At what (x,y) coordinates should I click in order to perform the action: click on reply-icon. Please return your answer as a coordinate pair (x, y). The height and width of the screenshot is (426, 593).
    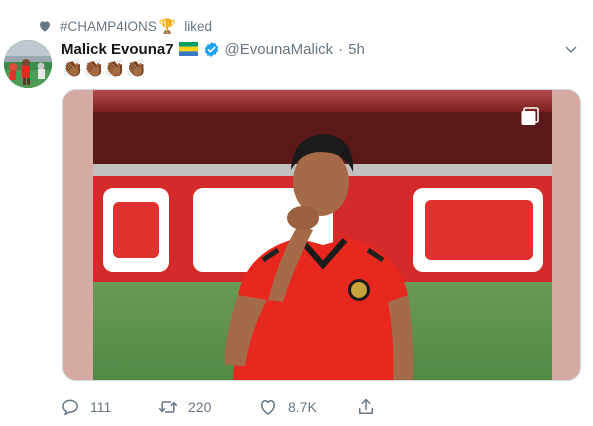
    Looking at the image, I should click on (70, 407).